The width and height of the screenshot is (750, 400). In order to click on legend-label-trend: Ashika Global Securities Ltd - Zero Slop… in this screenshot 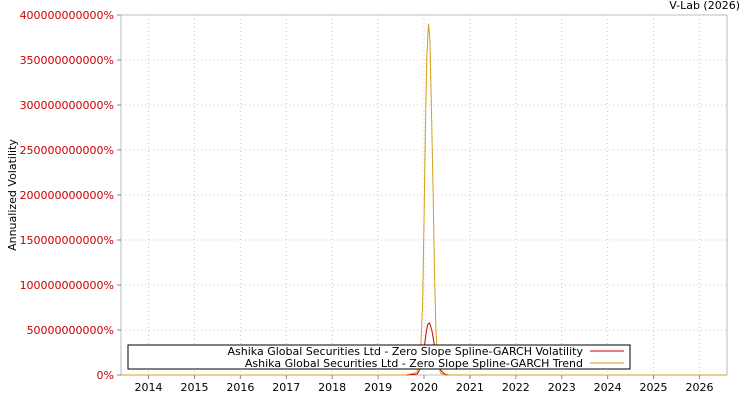, I will do `click(414, 363)`.